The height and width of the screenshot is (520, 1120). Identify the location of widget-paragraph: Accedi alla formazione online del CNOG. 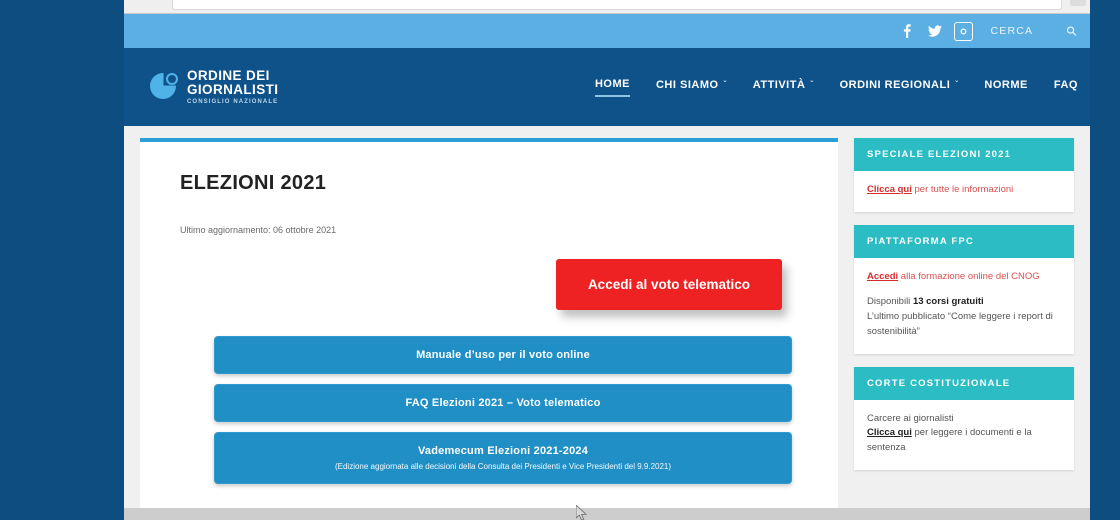
(964, 277).